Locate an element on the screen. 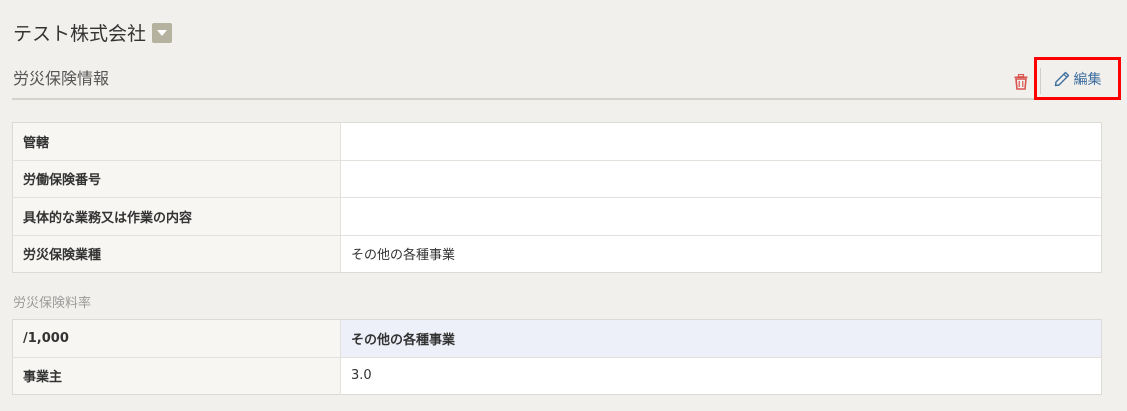 This screenshot has height=411, width=1127. caret-down-icon is located at coordinates (162, 33).